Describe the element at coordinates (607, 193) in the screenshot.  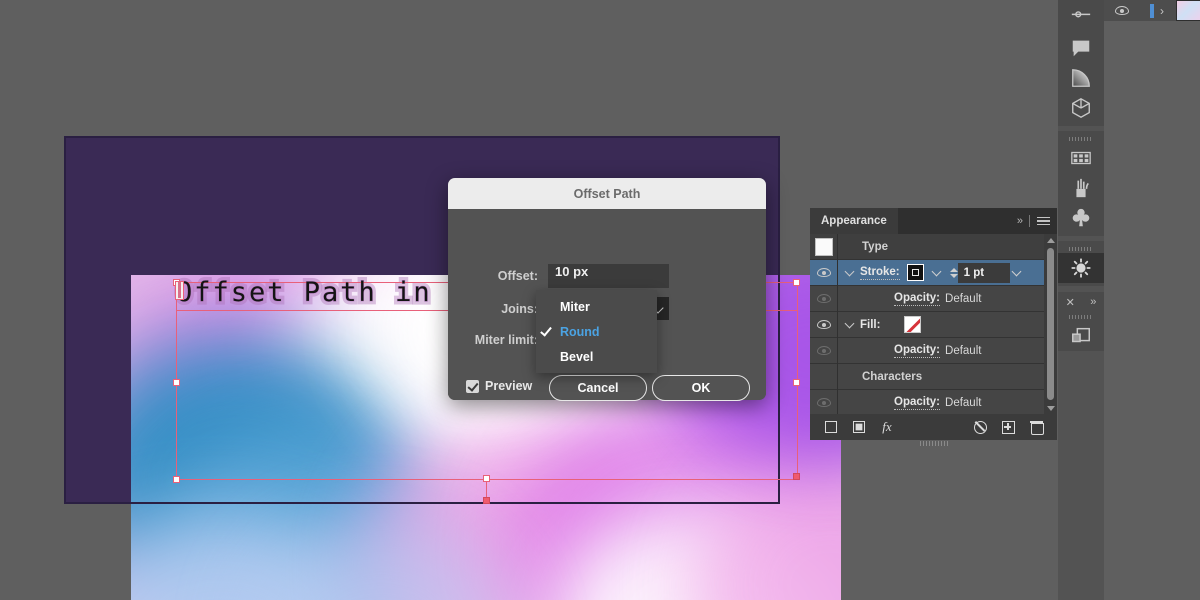
I see `dialog-titlebar: Offset Path` at that location.